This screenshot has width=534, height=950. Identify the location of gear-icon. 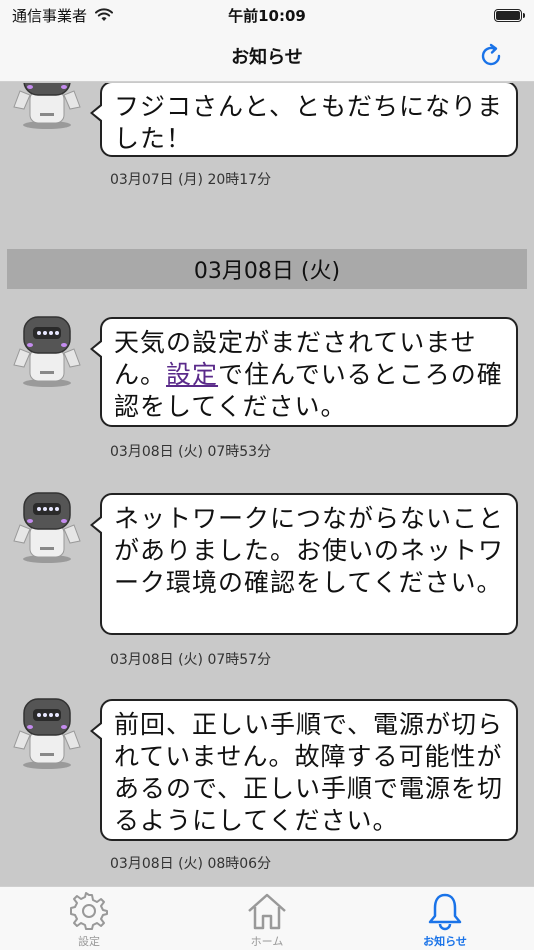
(89, 911).